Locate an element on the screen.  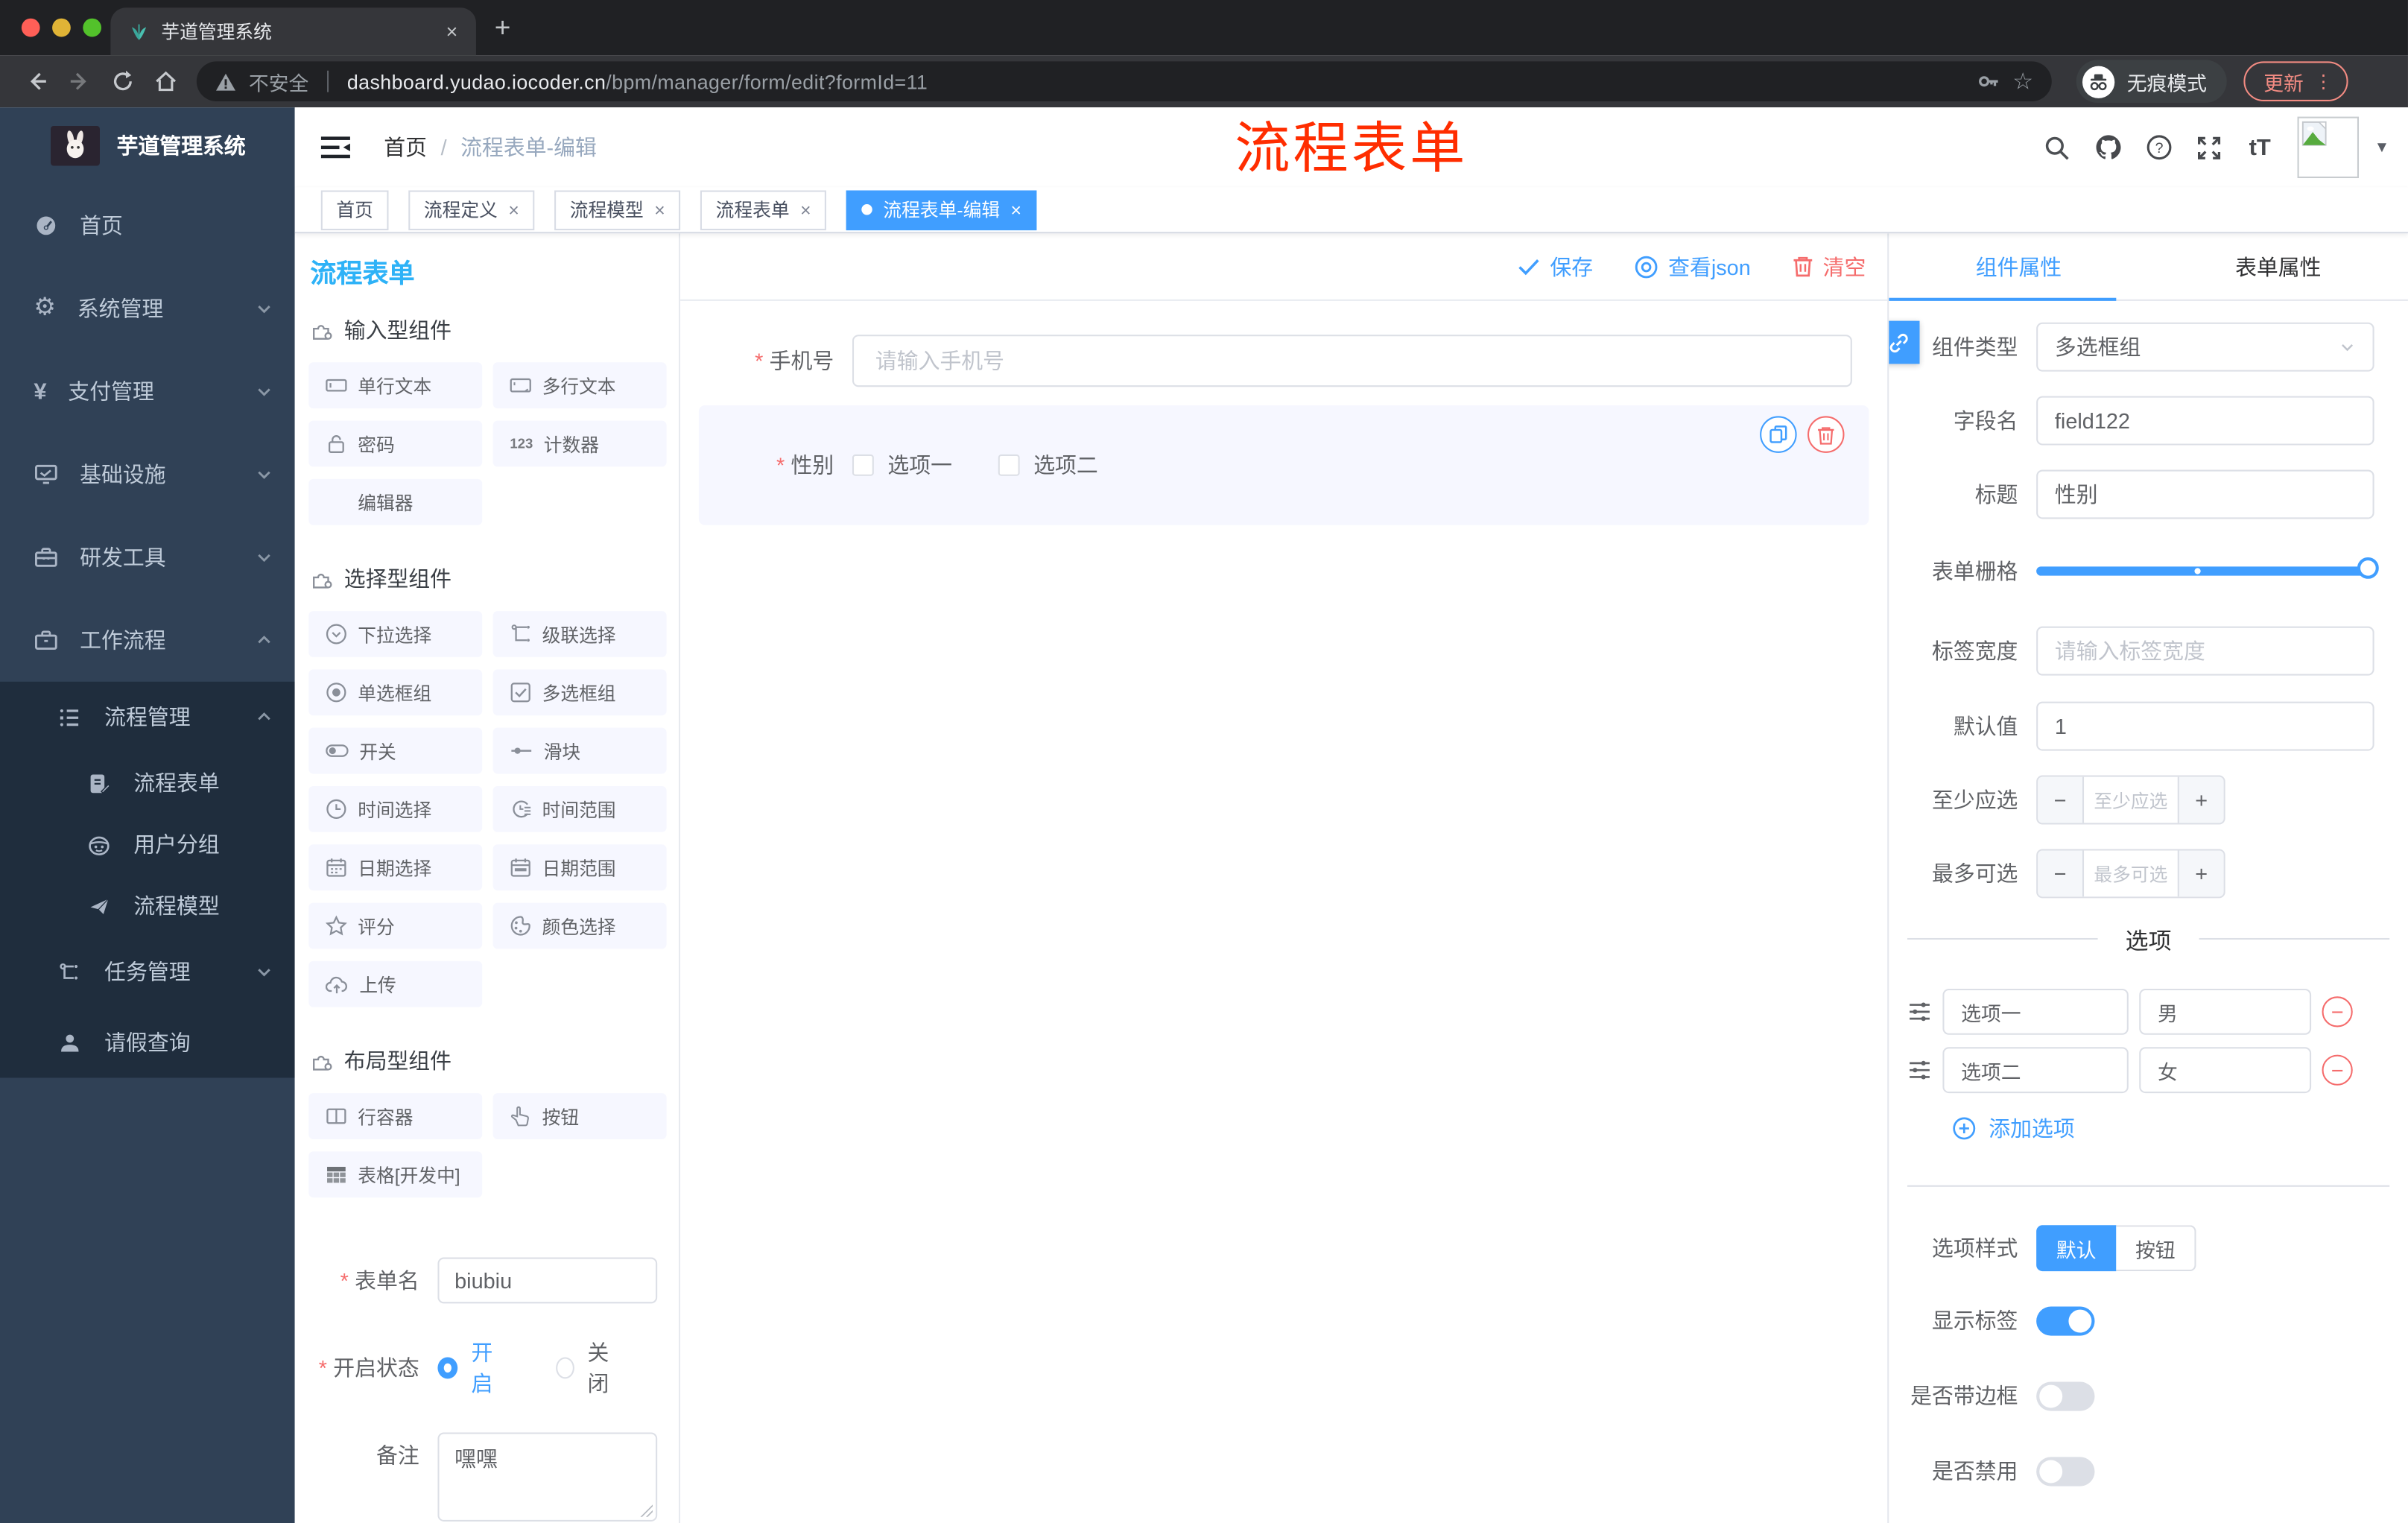
component-single-line-text: 单行文本 is located at coordinates (395, 386).